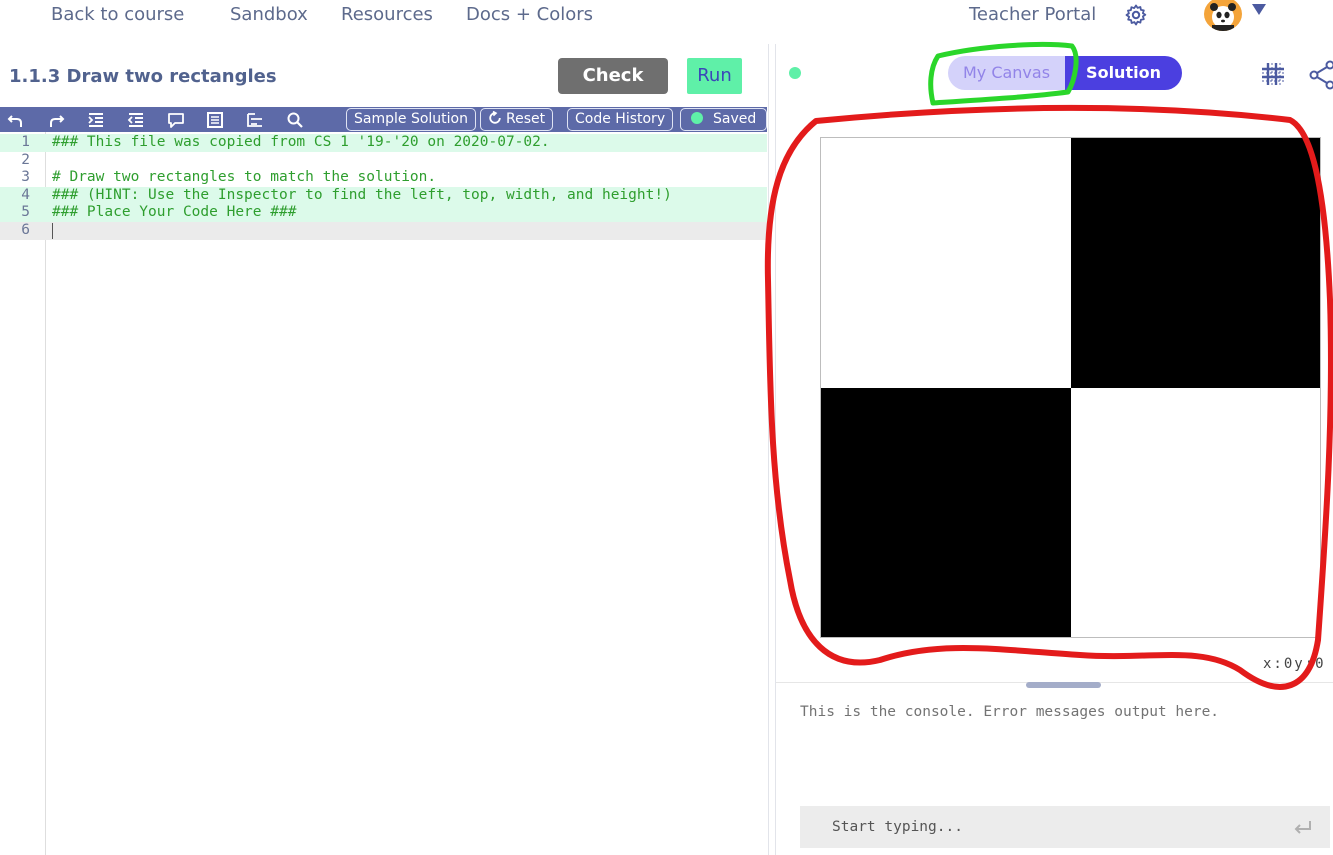 Image resolution: width=1333 pixels, height=855 pixels. What do you see at coordinates (383, 213) in the screenshot?
I see `code-line: 5 ### Place Your Code Here ###` at bounding box center [383, 213].